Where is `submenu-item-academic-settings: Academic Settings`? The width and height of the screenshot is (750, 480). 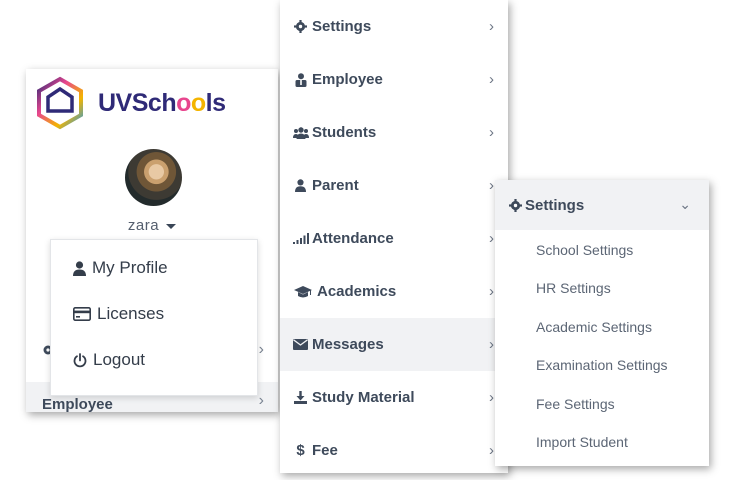
submenu-item-academic-settings: Academic Settings is located at coordinates (594, 327).